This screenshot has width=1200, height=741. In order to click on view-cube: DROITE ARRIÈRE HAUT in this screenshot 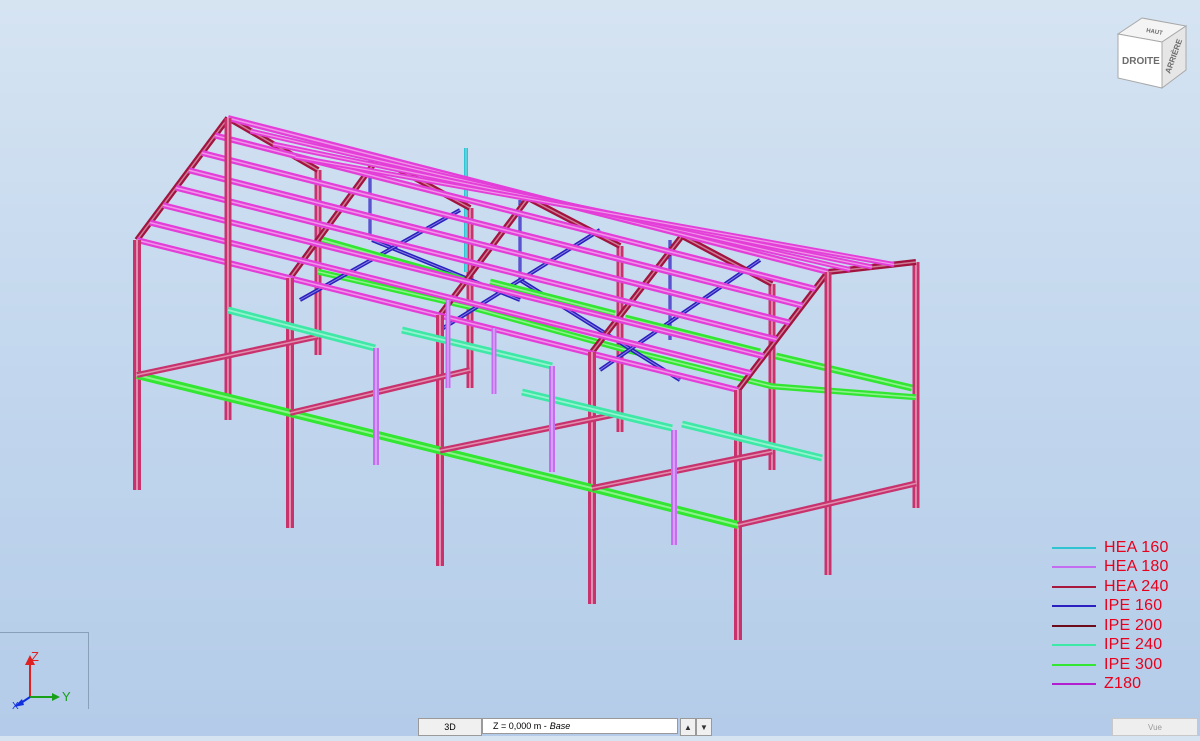, I will do `click(1150, 52)`.